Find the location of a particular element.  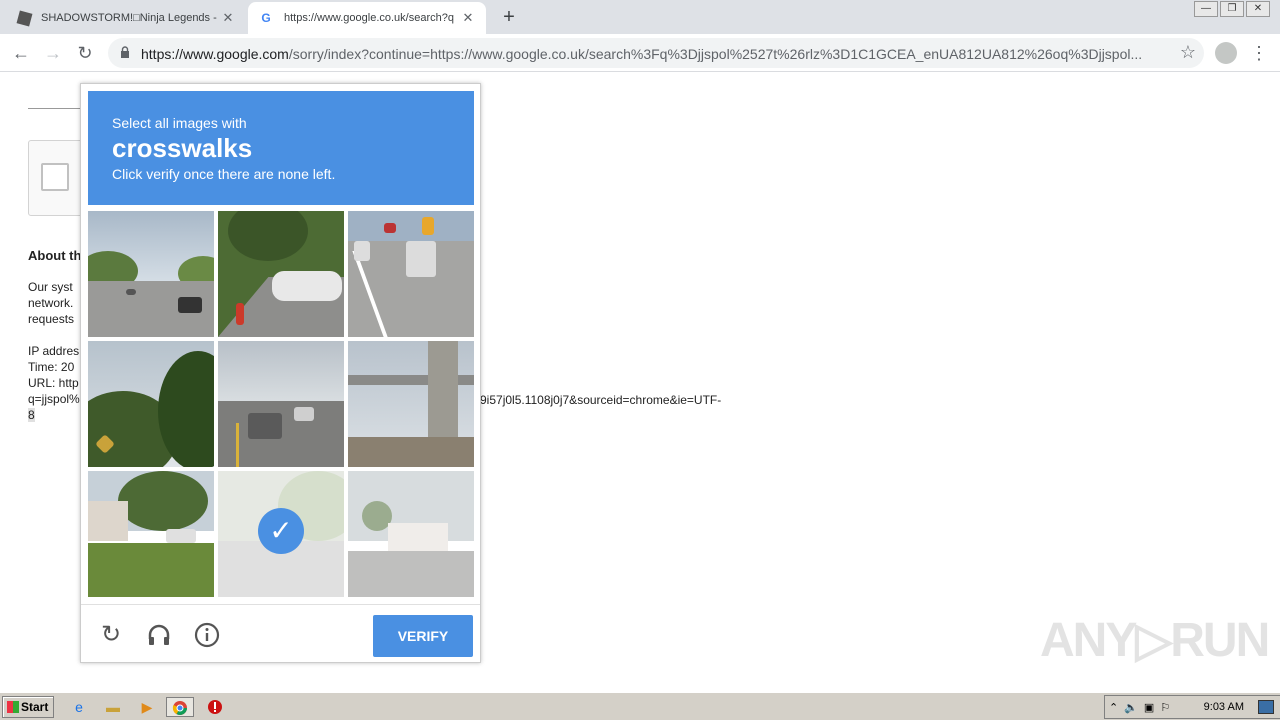

selected-check-icon: ✓ is located at coordinates (281, 531).